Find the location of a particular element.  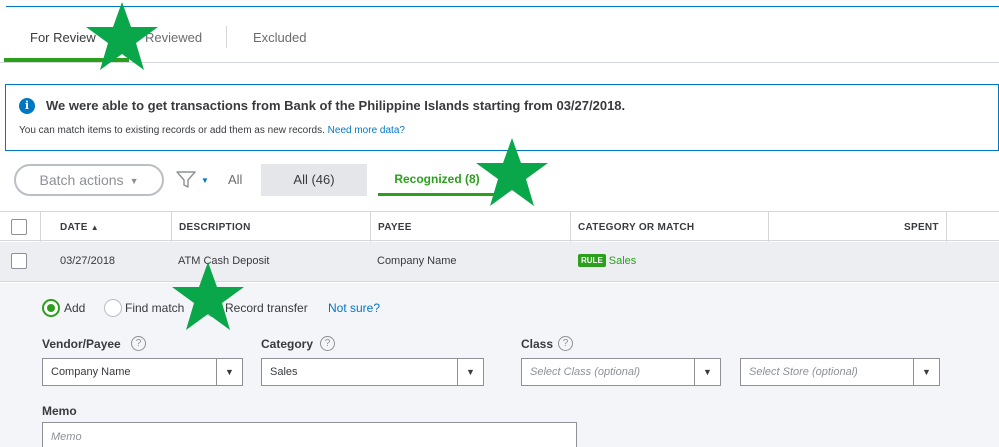

row-date: 03/27/2018 is located at coordinates (88, 261).